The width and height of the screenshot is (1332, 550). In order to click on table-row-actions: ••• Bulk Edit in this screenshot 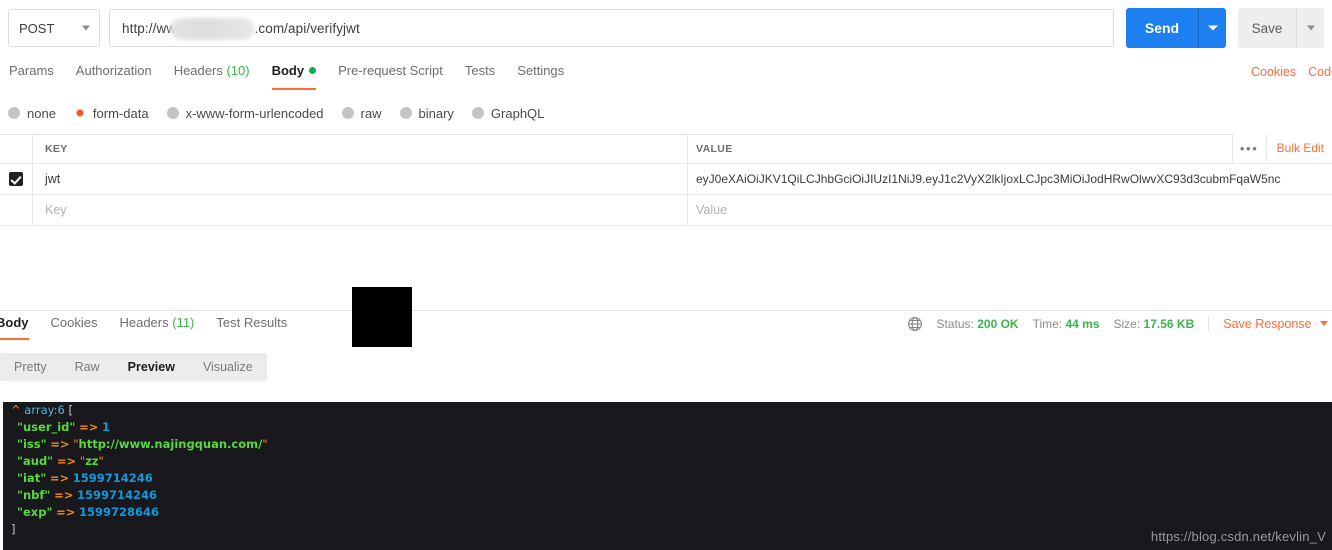, I will do `click(1281, 148)`.